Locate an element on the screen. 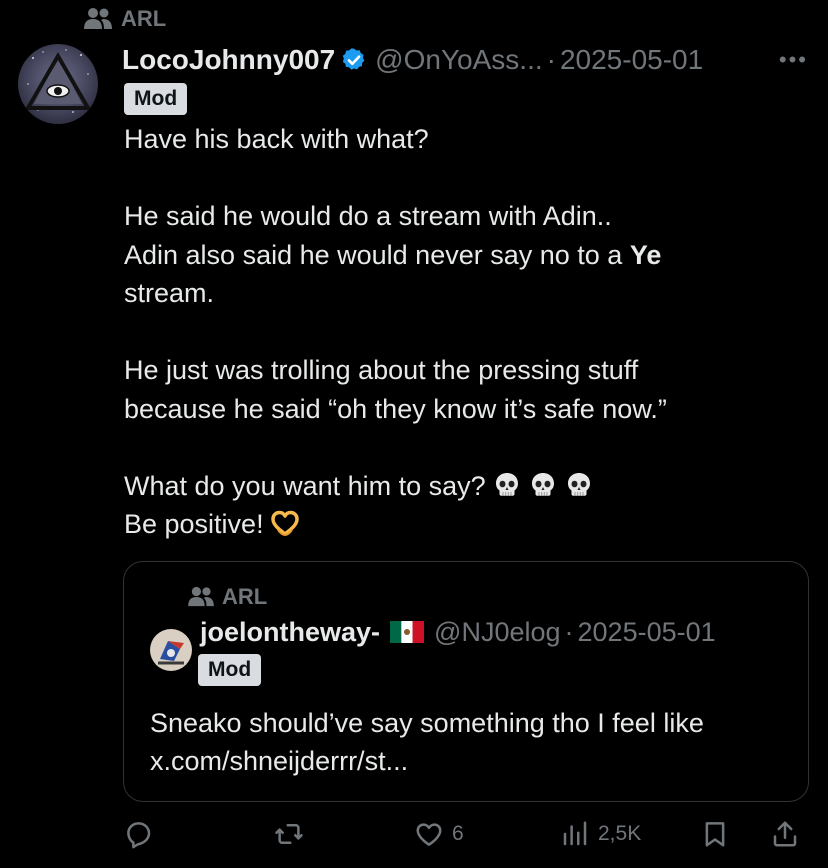 The image size is (828, 868). reply-button is located at coordinates (139, 834).